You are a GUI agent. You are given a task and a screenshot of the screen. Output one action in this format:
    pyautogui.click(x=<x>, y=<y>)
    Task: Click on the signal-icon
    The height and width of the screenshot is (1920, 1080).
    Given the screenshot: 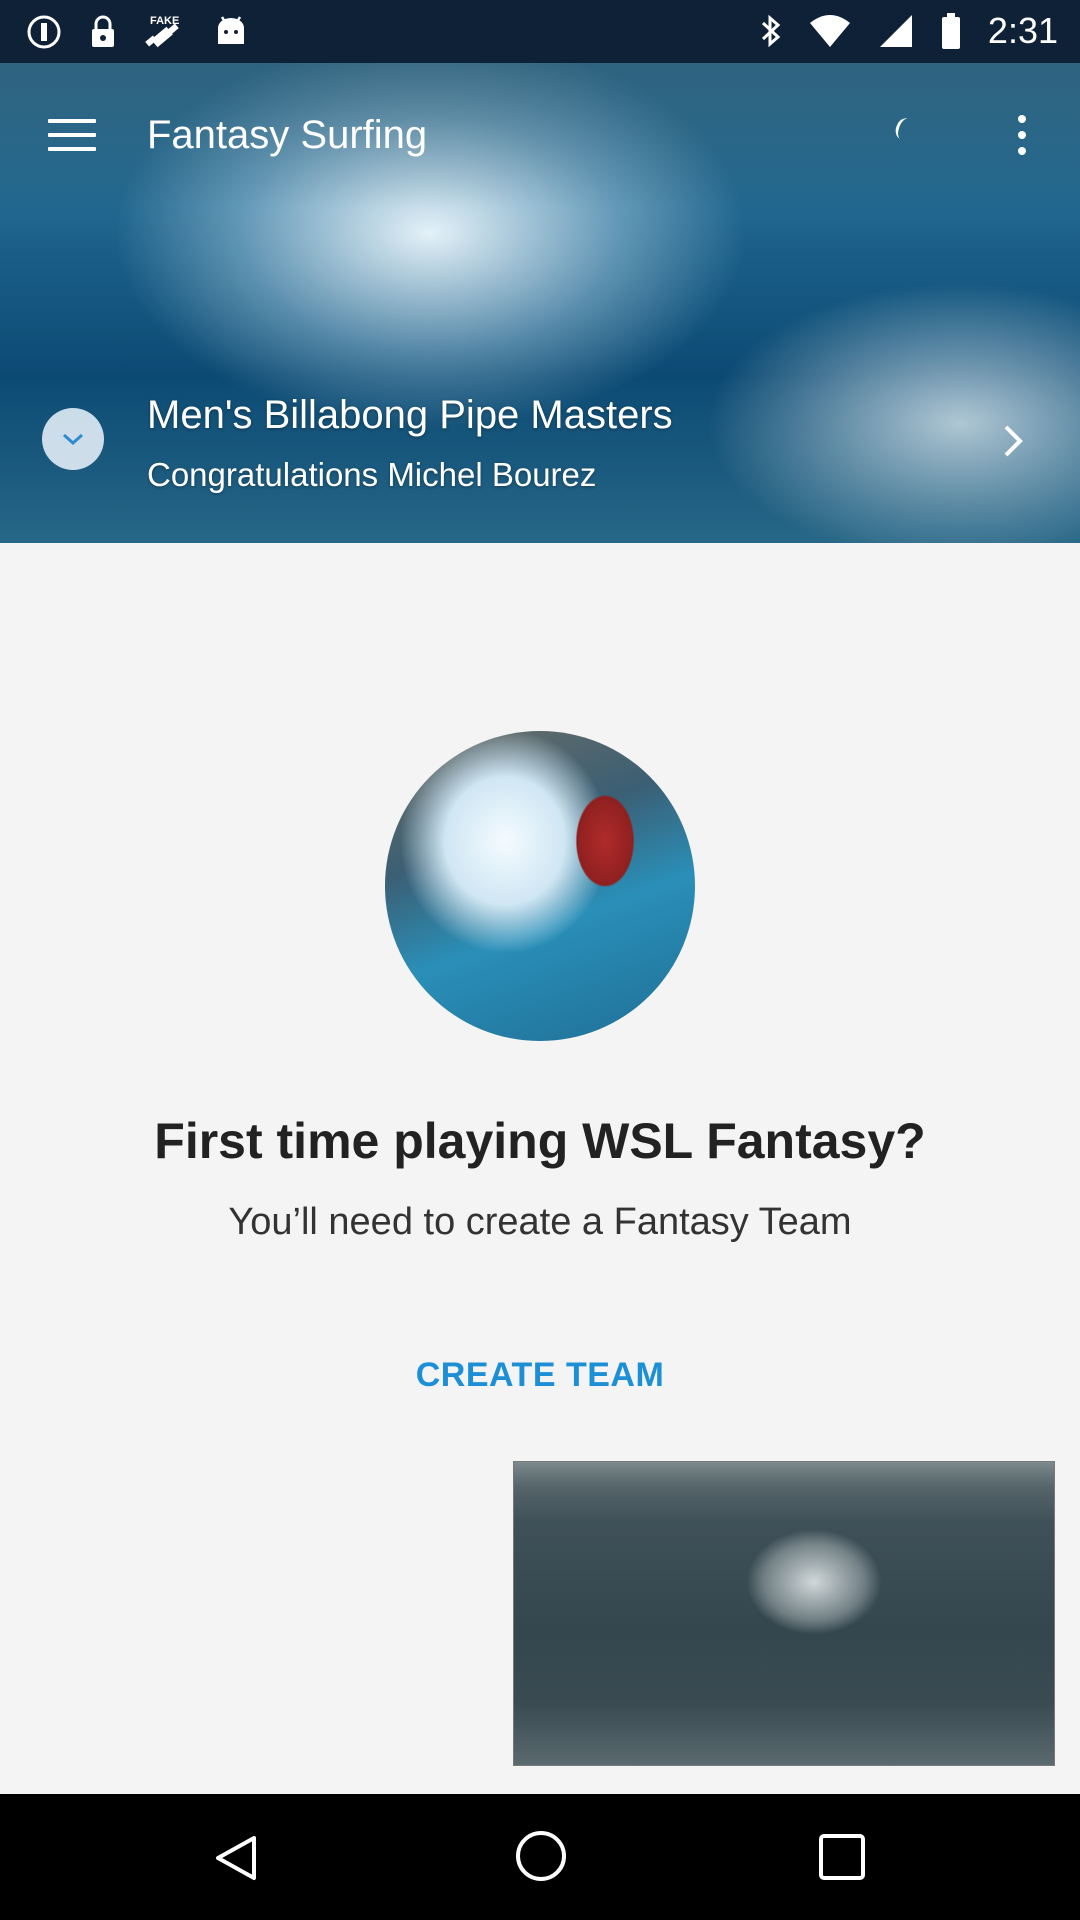 What is the action you would take?
    pyautogui.click(x=895, y=31)
    